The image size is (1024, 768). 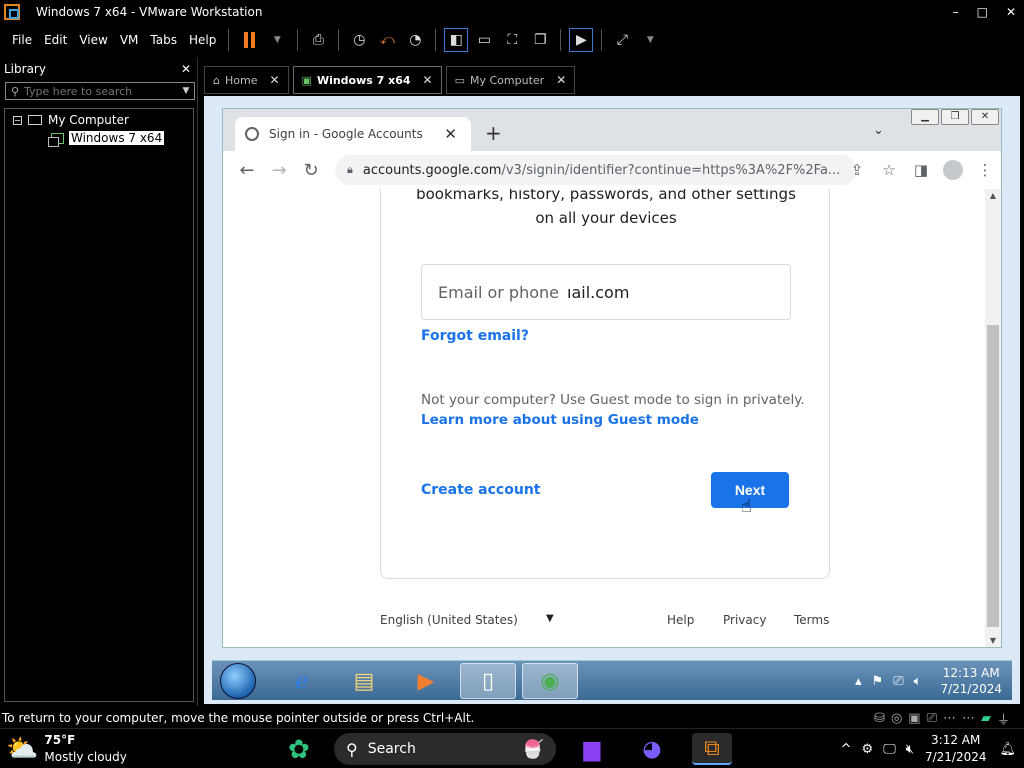 What do you see at coordinates (1003, 718) in the screenshot?
I see `vm-status-icon: ⏚` at bounding box center [1003, 718].